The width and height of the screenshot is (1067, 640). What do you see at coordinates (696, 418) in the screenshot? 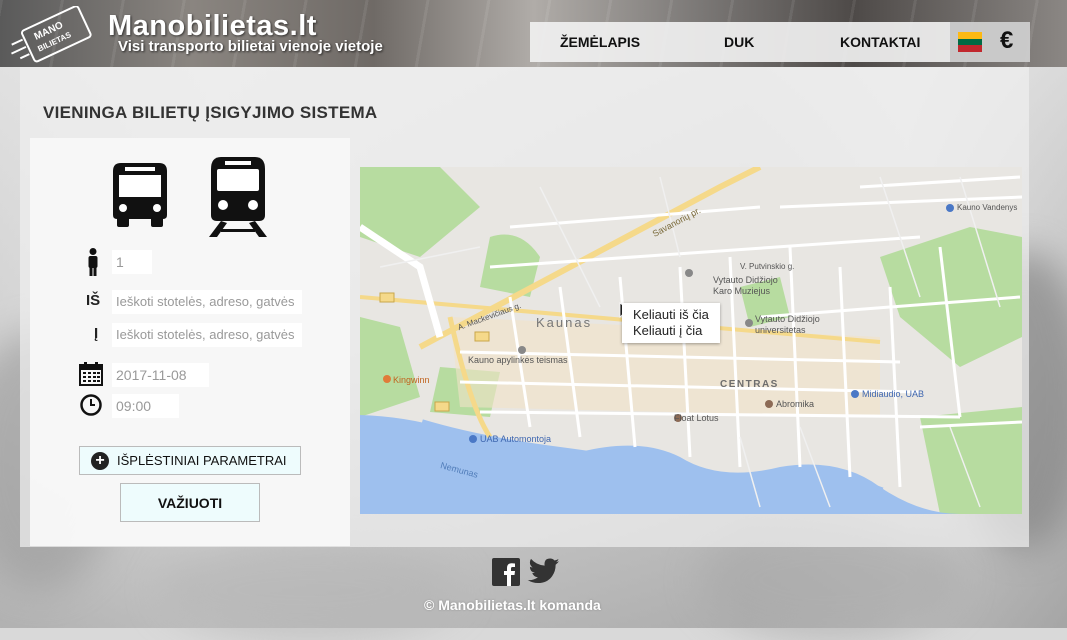
I see `map-poi-label: Float Lotus` at bounding box center [696, 418].